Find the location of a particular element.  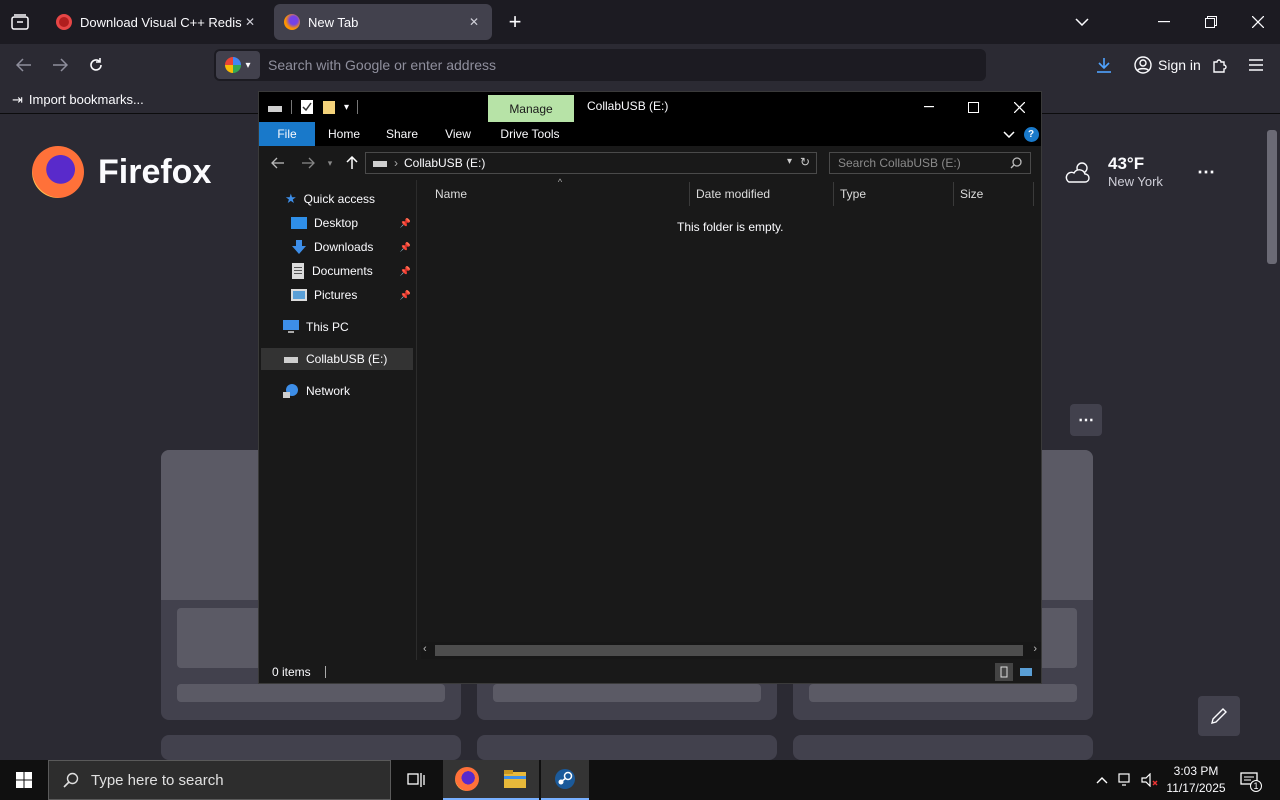

network-status-button is located at coordinates (1126, 780).